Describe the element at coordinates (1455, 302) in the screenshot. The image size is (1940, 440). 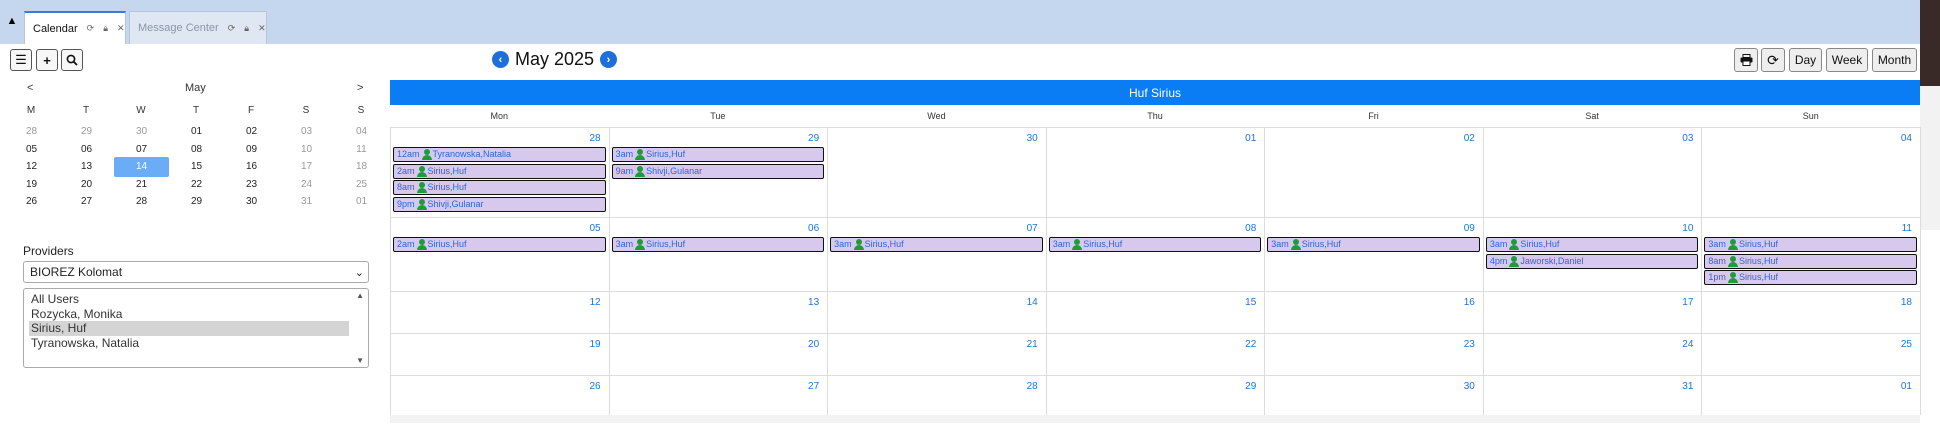
I see `day-number-link: 16` at that location.